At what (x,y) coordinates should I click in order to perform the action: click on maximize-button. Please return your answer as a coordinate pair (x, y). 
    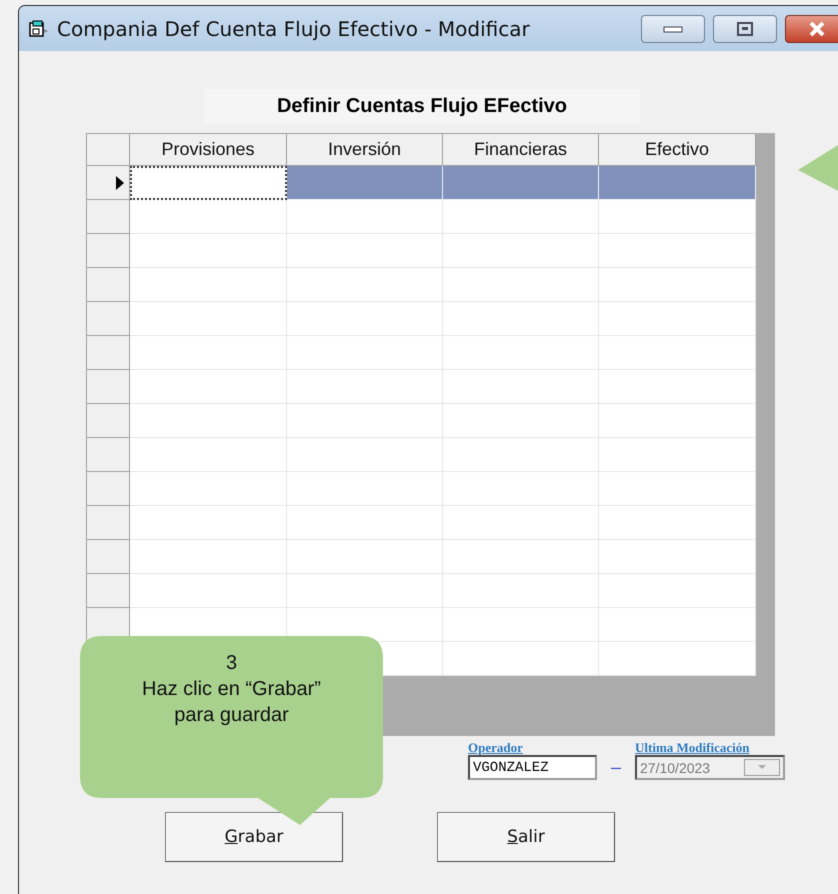
    Looking at the image, I should click on (745, 28).